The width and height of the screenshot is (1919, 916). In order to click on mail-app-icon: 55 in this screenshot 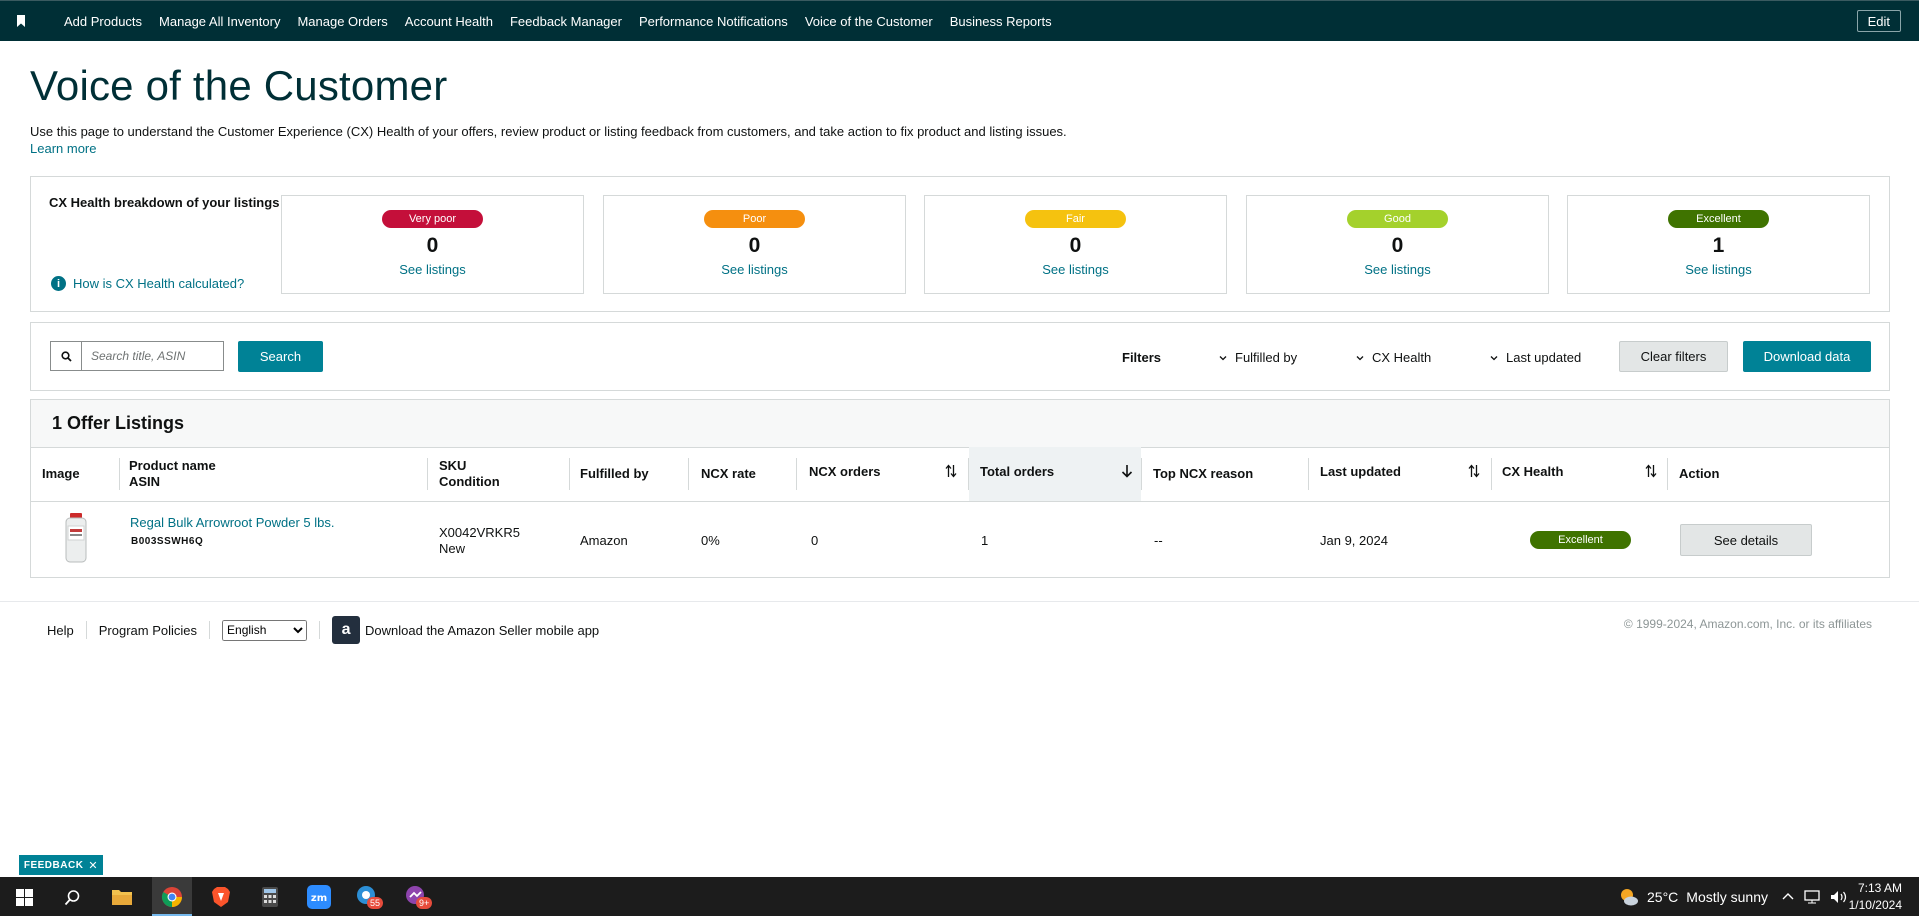, I will do `click(368, 897)`.